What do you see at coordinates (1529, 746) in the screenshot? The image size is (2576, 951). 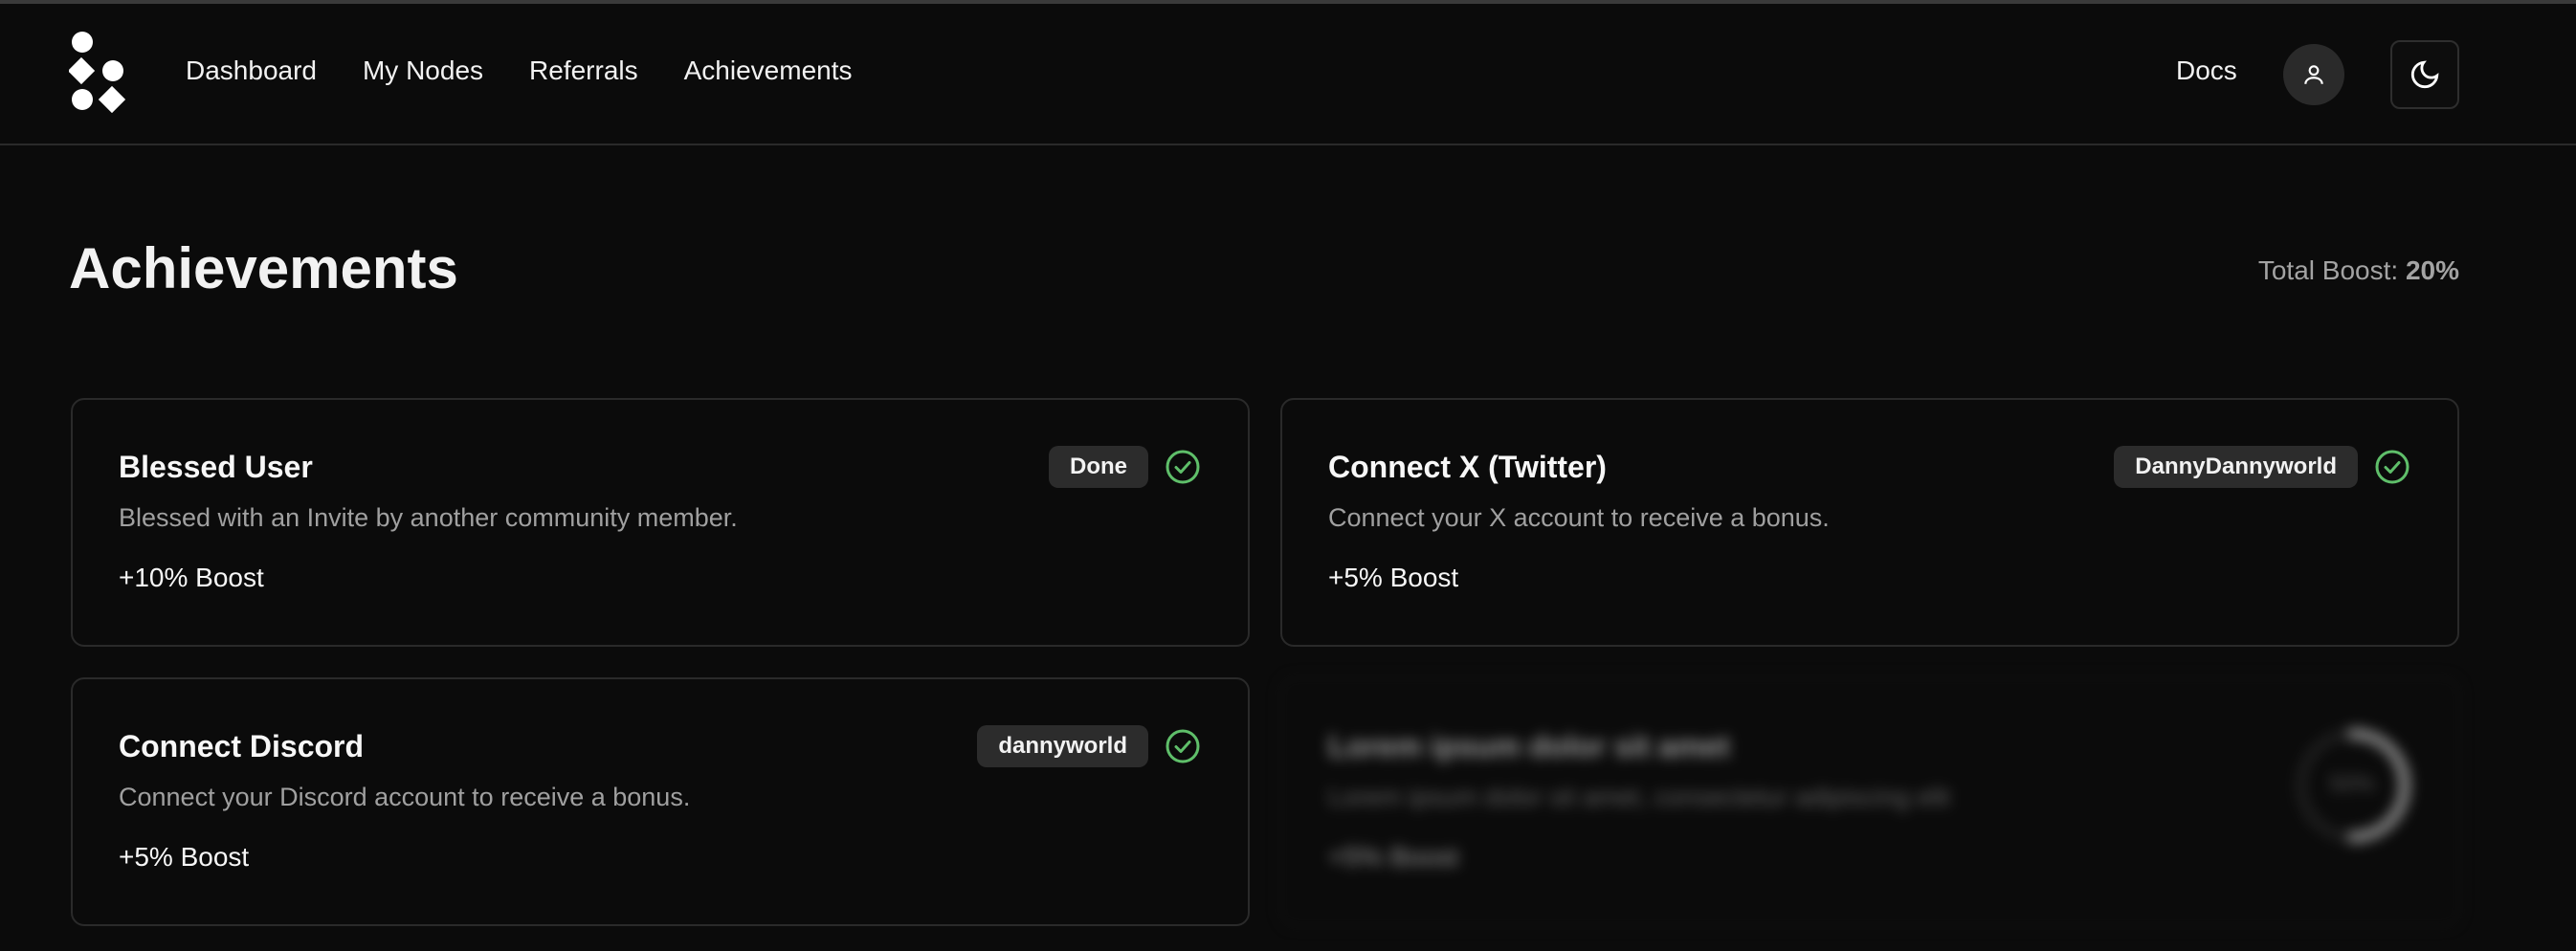 I see `card-title: Lorem ipsum dolor sit amet` at bounding box center [1529, 746].